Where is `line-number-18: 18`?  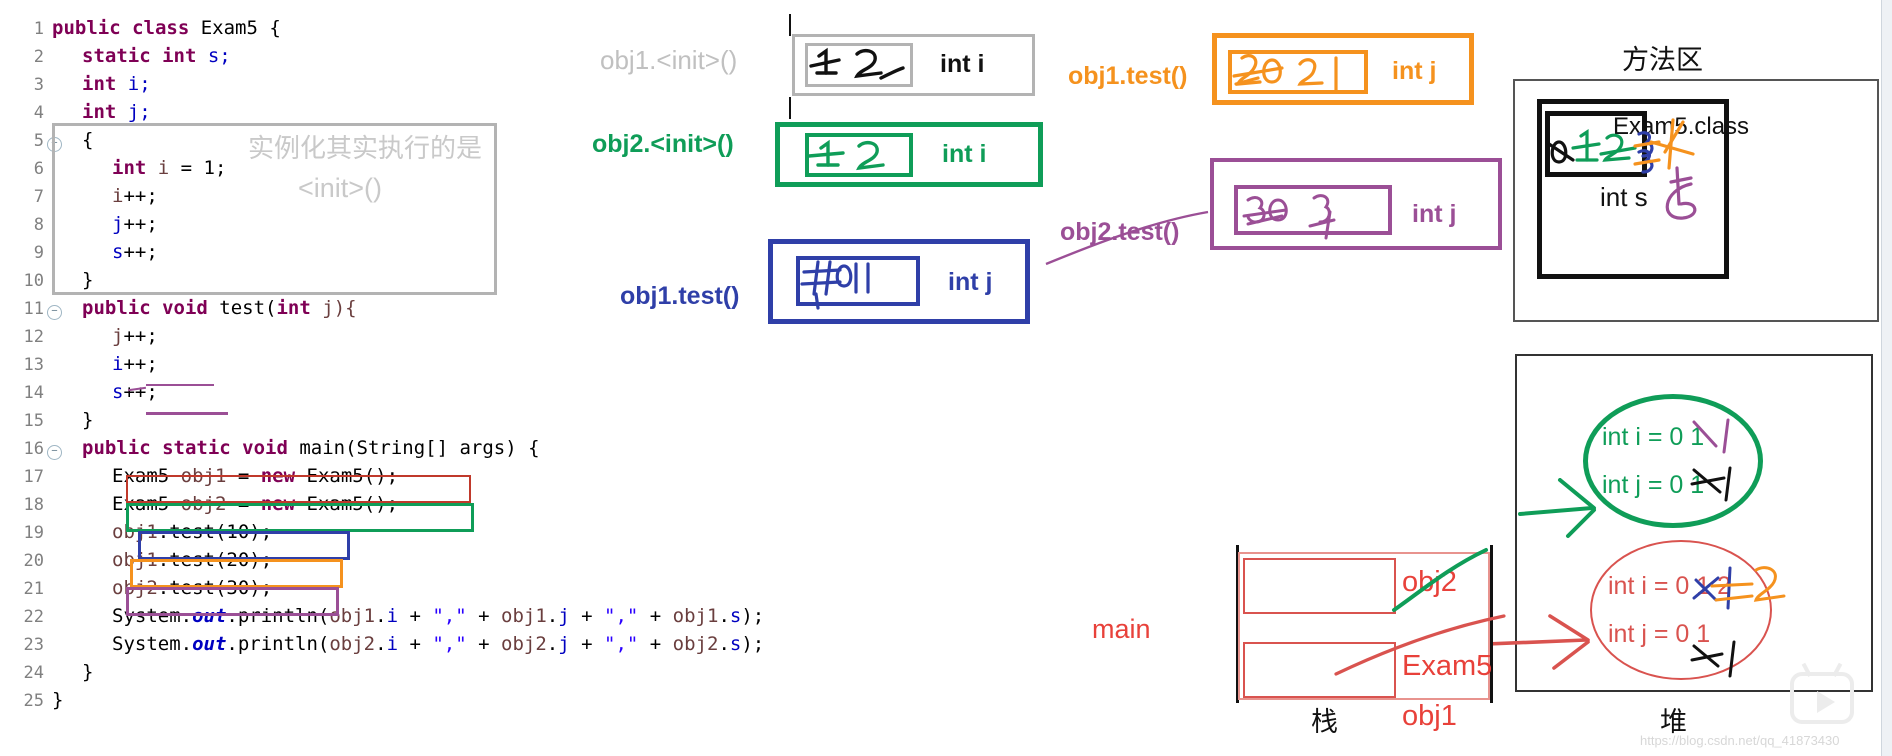
line-number-18: 18 is located at coordinates (33, 505).